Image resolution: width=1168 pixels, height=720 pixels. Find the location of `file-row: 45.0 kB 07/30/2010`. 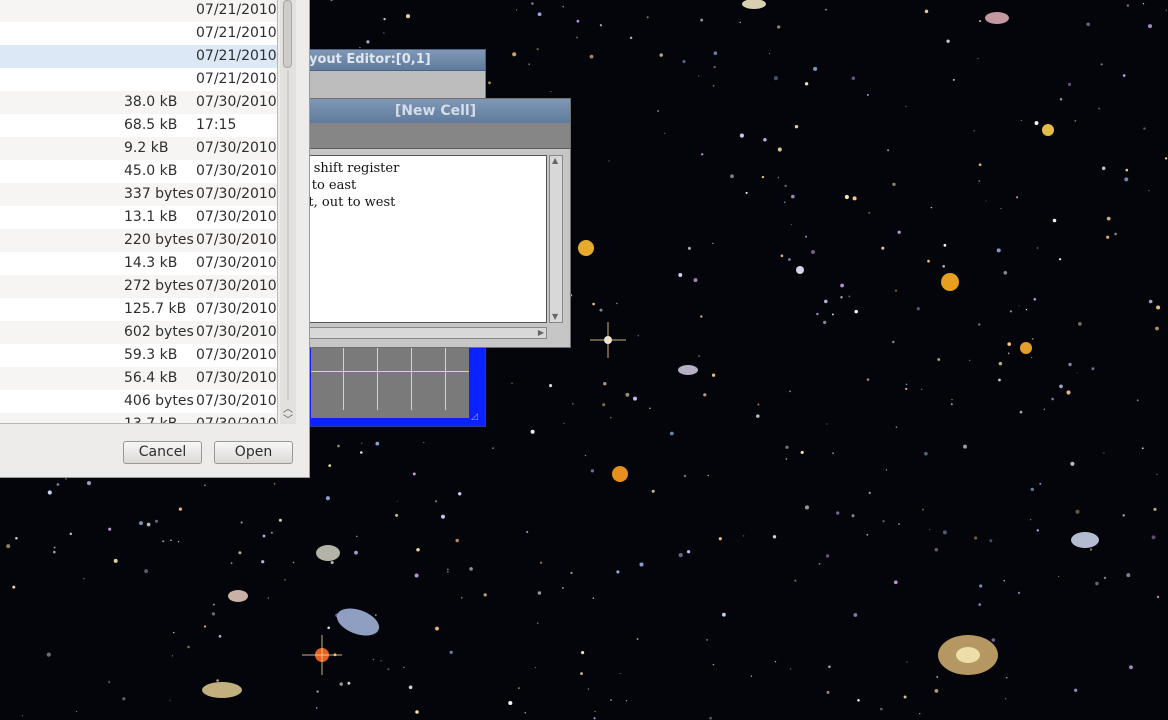

file-row: 45.0 kB 07/30/2010 is located at coordinates (138, 171).